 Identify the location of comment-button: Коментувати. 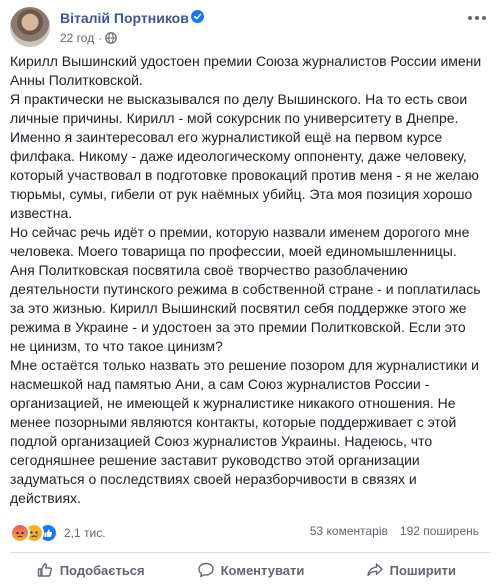
(250, 570).